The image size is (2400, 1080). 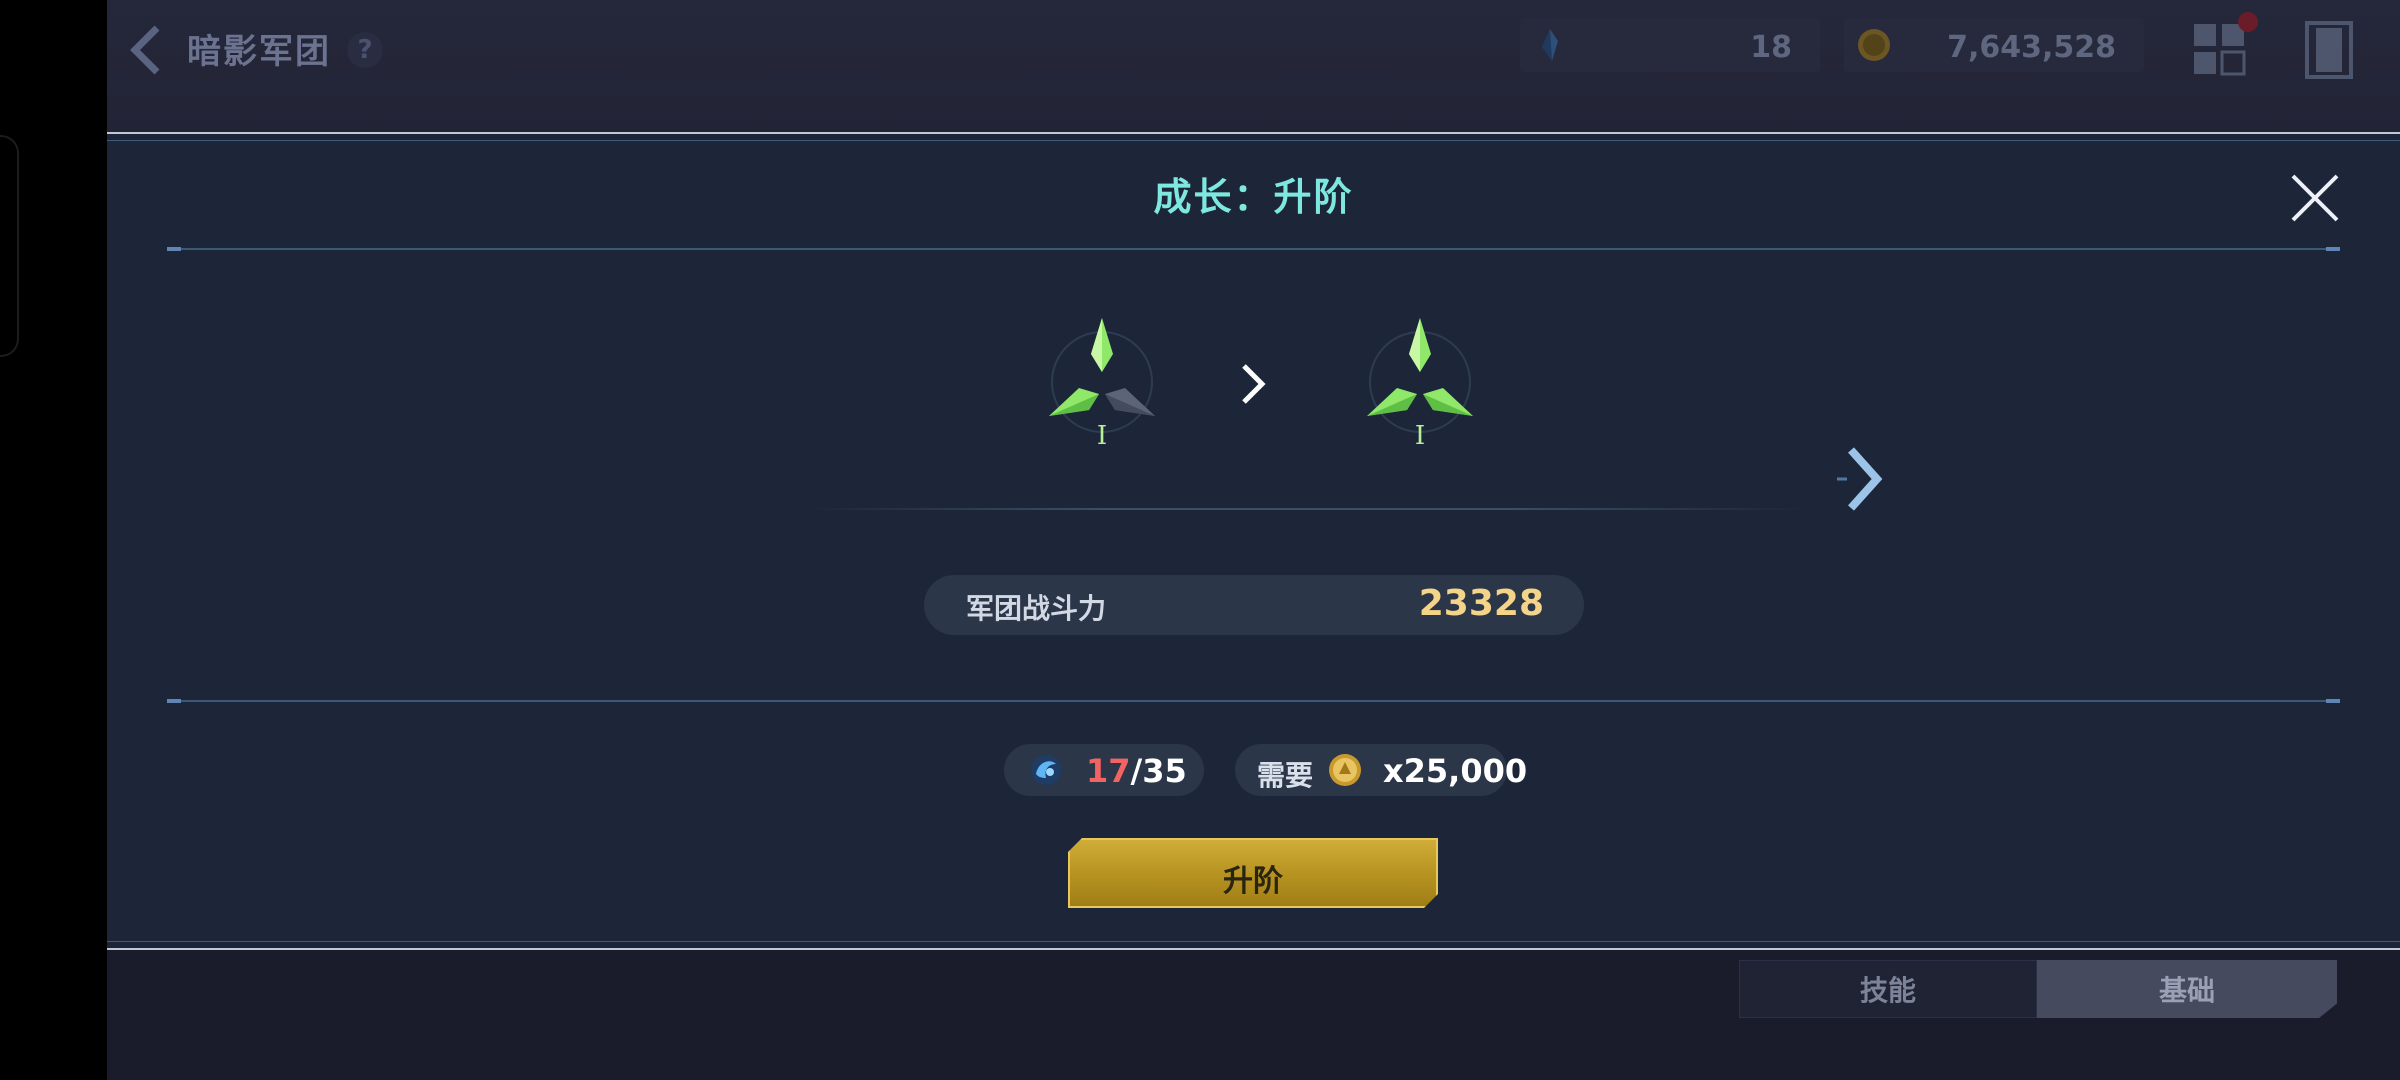 What do you see at coordinates (2329, 50) in the screenshot?
I see `exit-door-icon` at bounding box center [2329, 50].